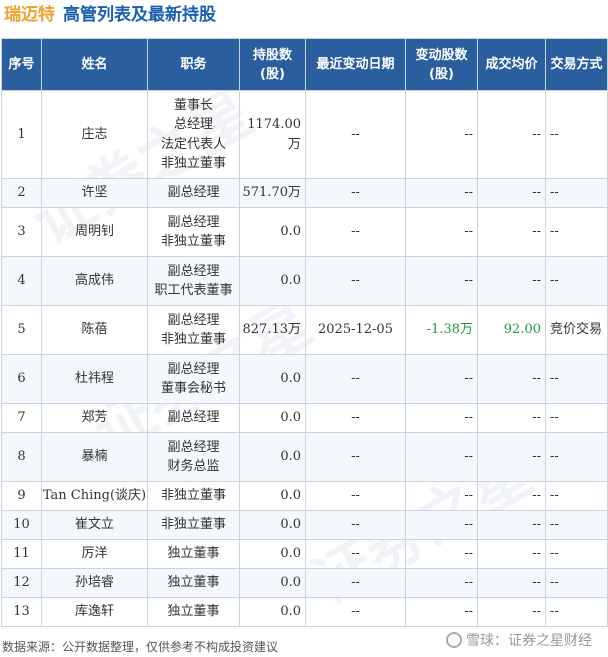 The width and height of the screenshot is (608, 657). What do you see at coordinates (272, 330) in the screenshot?
I see `shares-cell: 827.13万` at bounding box center [272, 330].